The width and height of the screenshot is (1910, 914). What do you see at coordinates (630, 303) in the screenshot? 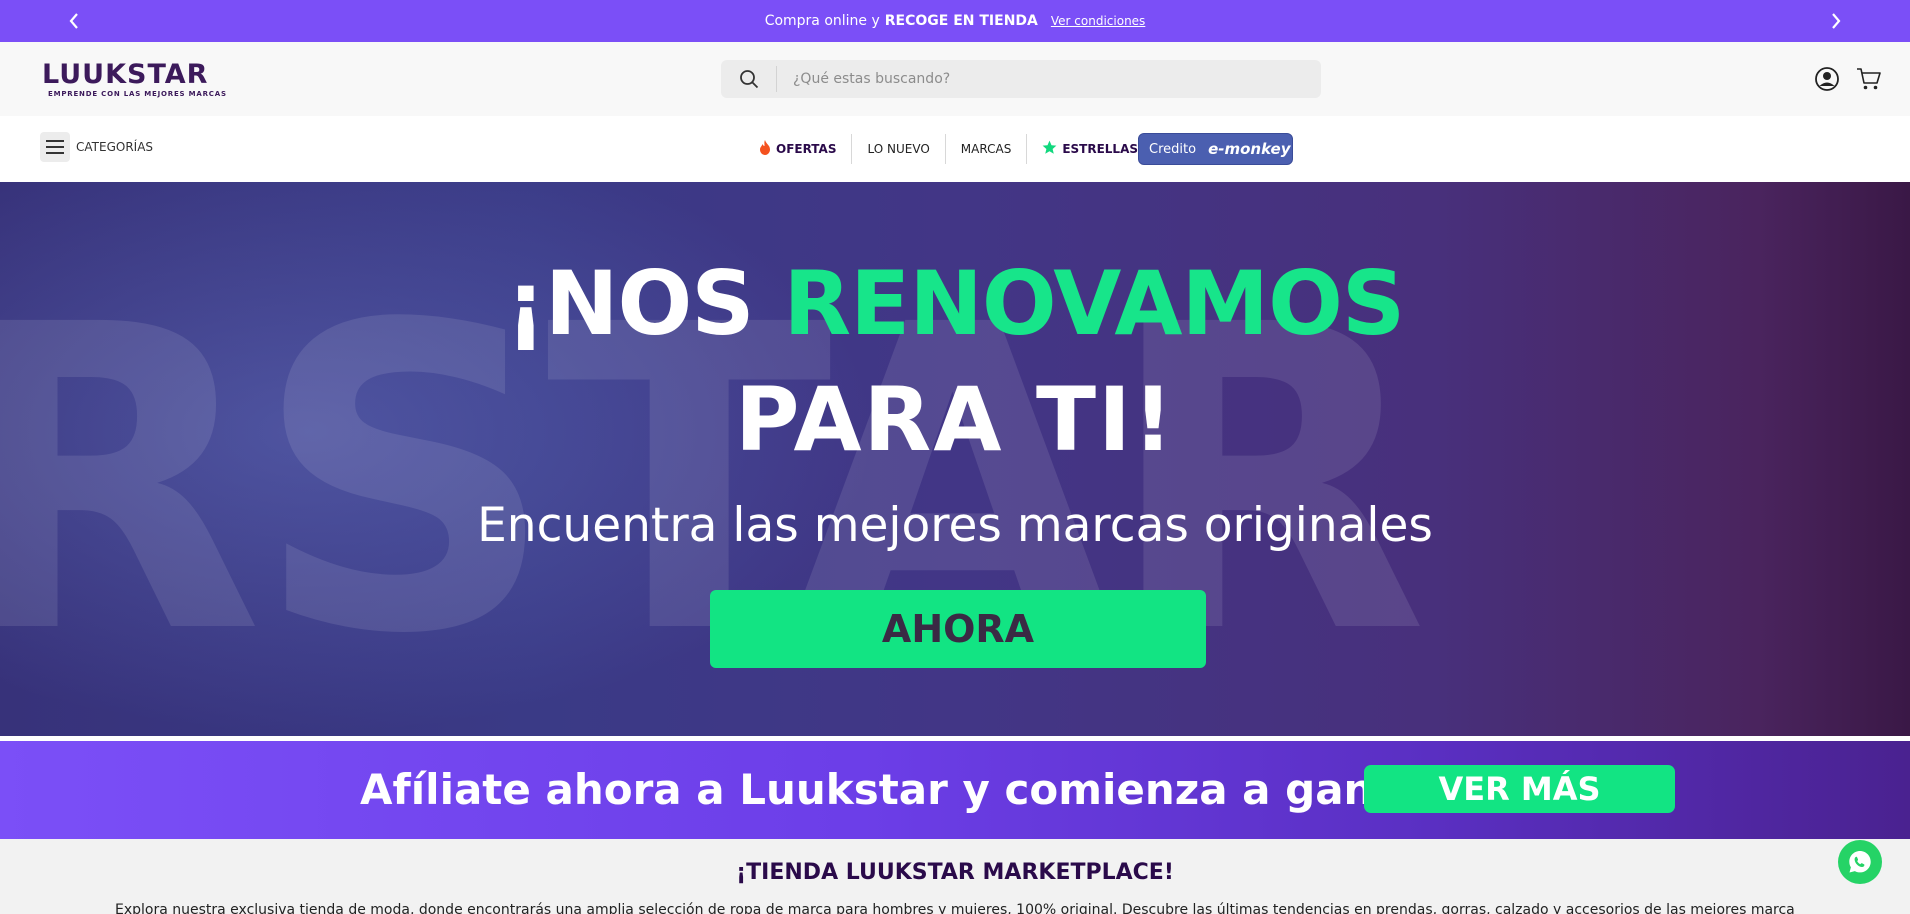
I see `hero-headline-white: ¡NOS` at bounding box center [630, 303].